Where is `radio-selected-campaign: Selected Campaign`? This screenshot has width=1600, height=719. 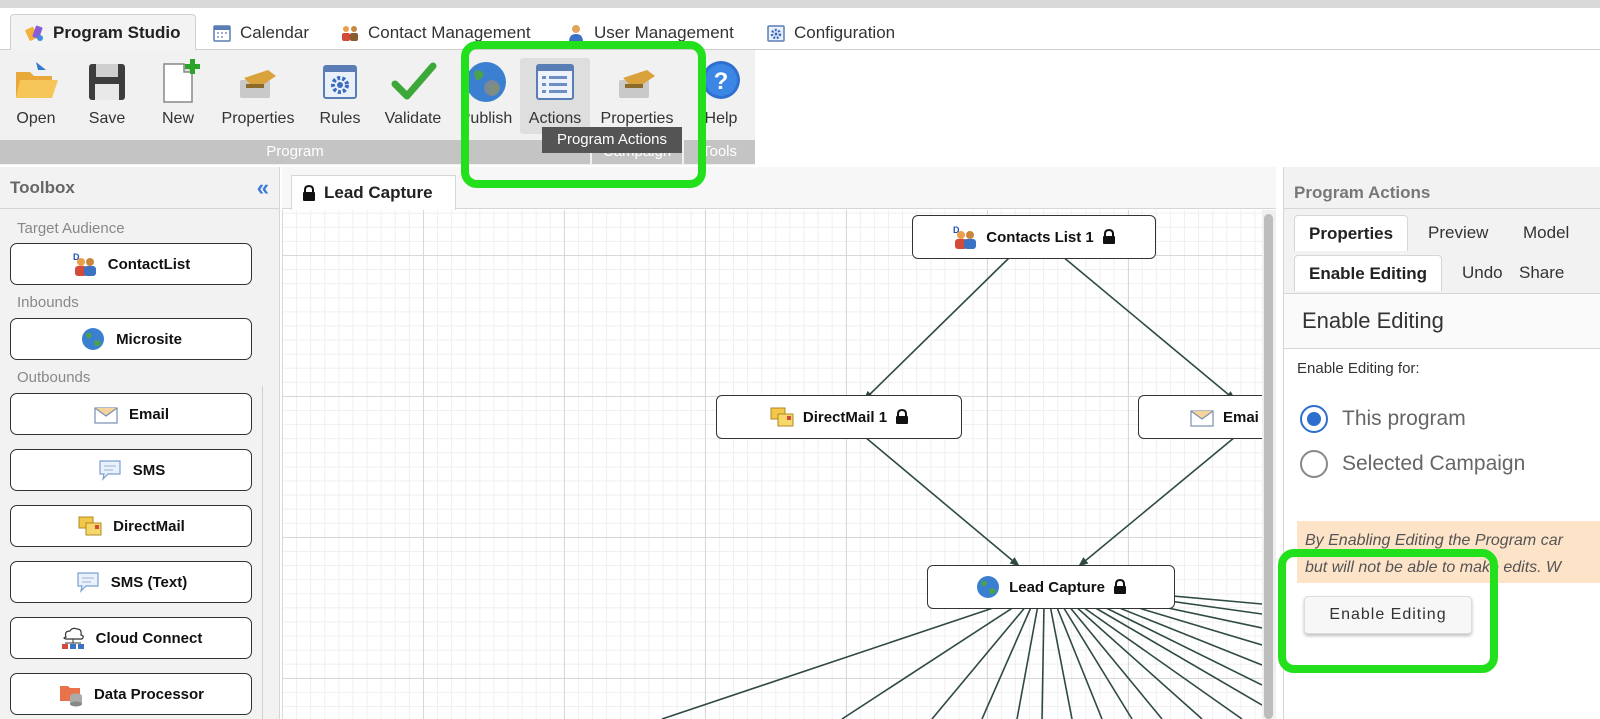 radio-selected-campaign: Selected Campaign is located at coordinates (1412, 464).